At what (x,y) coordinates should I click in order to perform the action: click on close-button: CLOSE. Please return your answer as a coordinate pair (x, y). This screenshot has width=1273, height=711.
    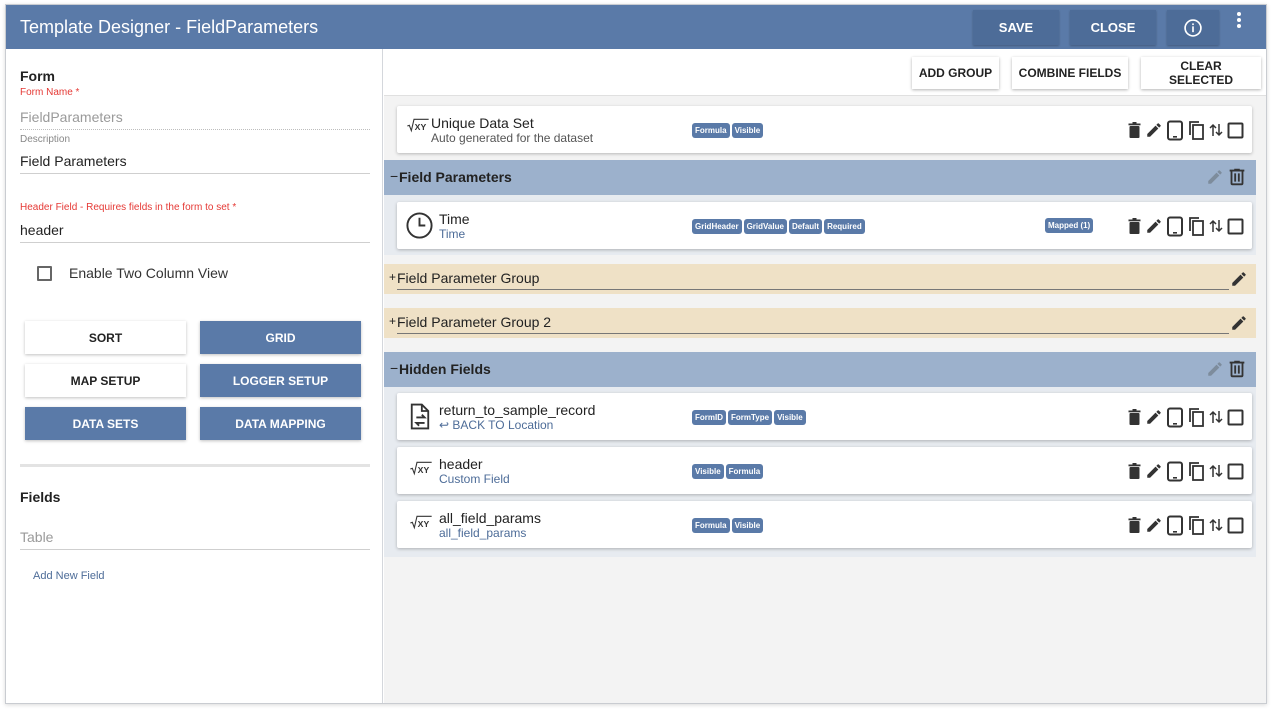
    Looking at the image, I should click on (1113, 27).